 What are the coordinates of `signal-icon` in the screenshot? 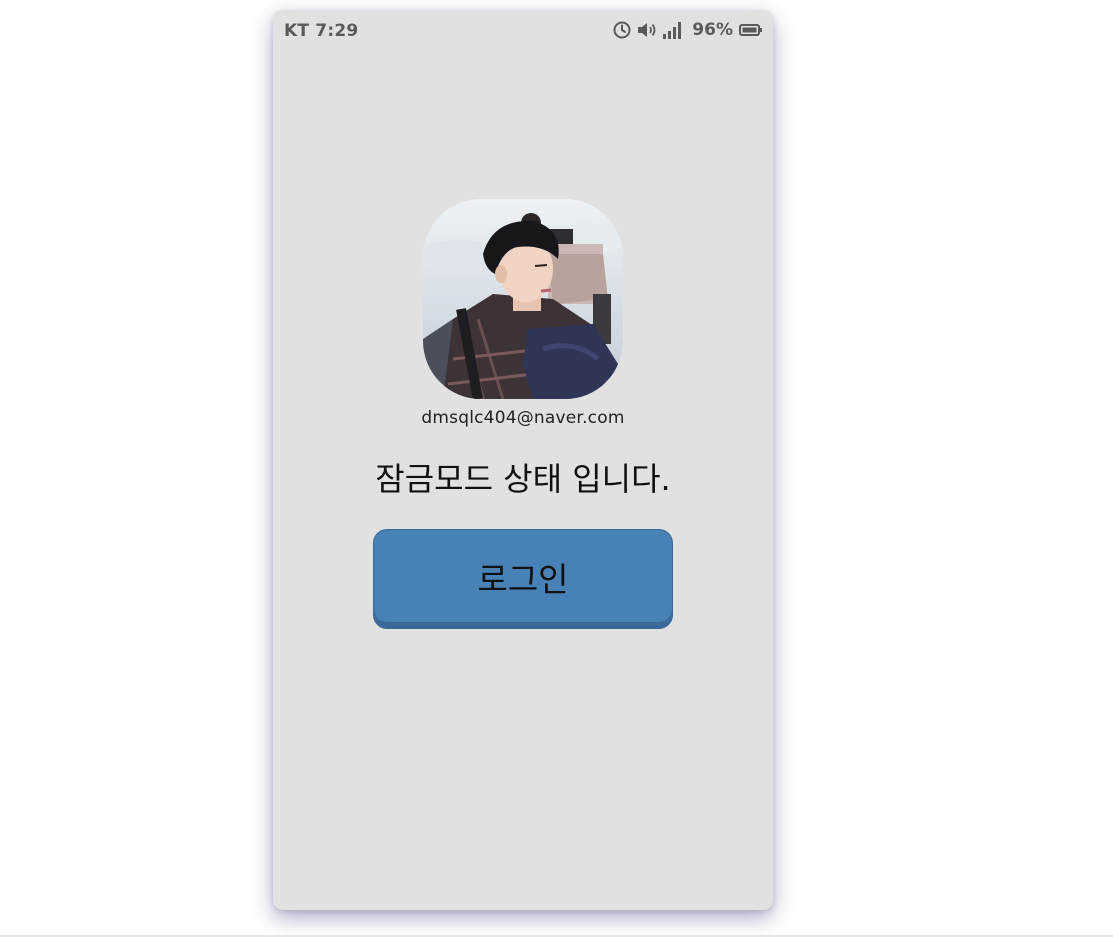 It's located at (673, 30).